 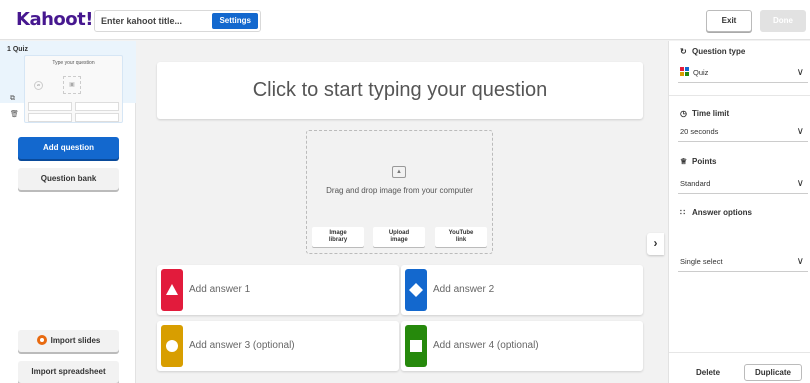 I want to click on kahoot-logo: Kahoot!, so click(x=54, y=19).